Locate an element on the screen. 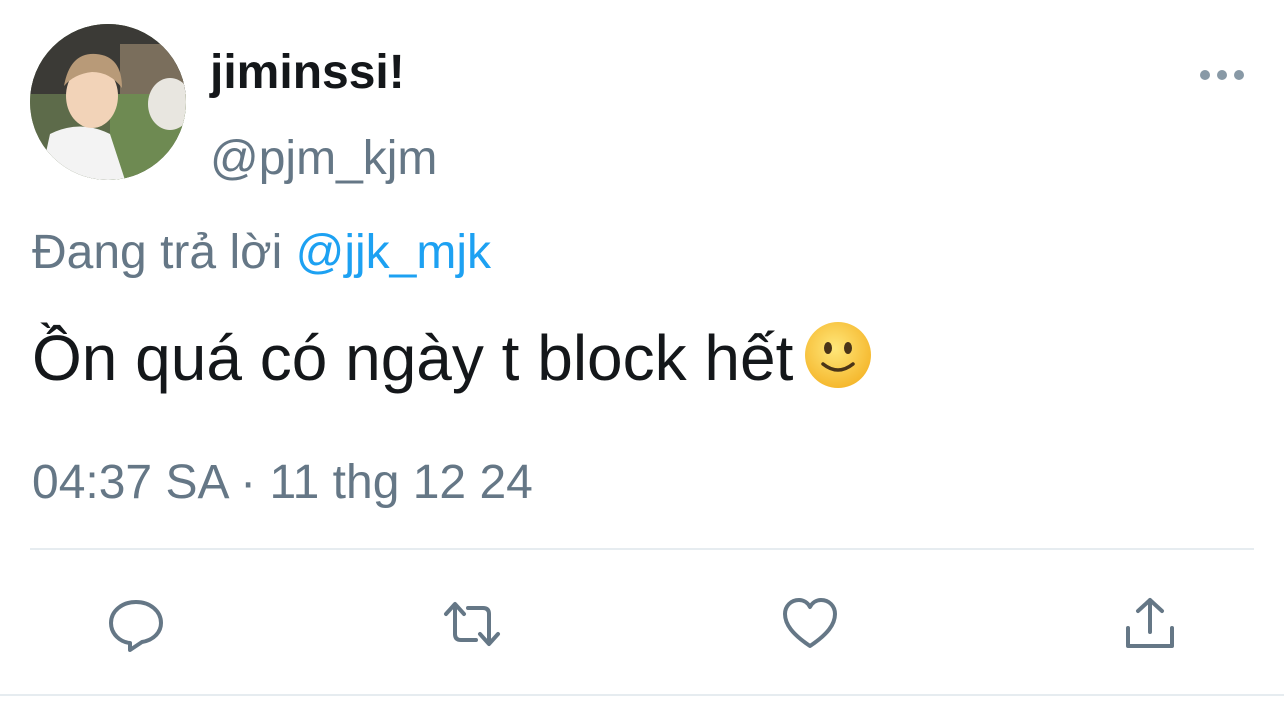 This screenshot has height=714, width=1284. reply-context: Đang trả lời @jjk_mjk is located at coordinates (261, 253).